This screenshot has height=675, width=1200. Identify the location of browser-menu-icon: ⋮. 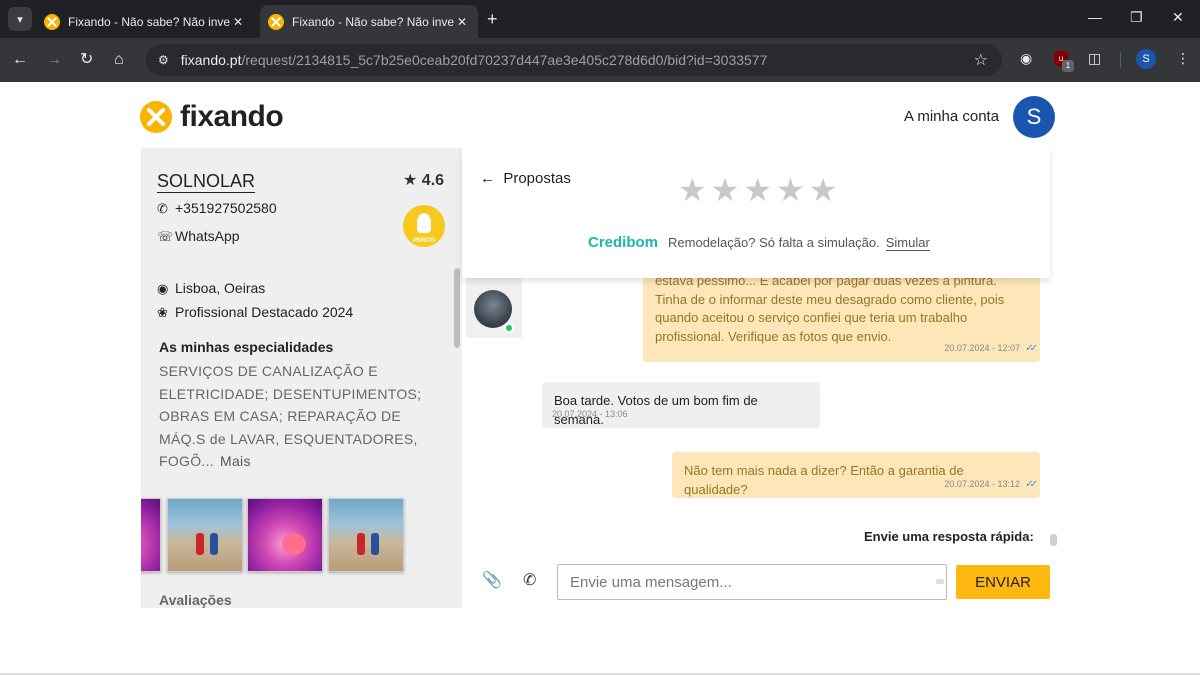
(1183, 58).